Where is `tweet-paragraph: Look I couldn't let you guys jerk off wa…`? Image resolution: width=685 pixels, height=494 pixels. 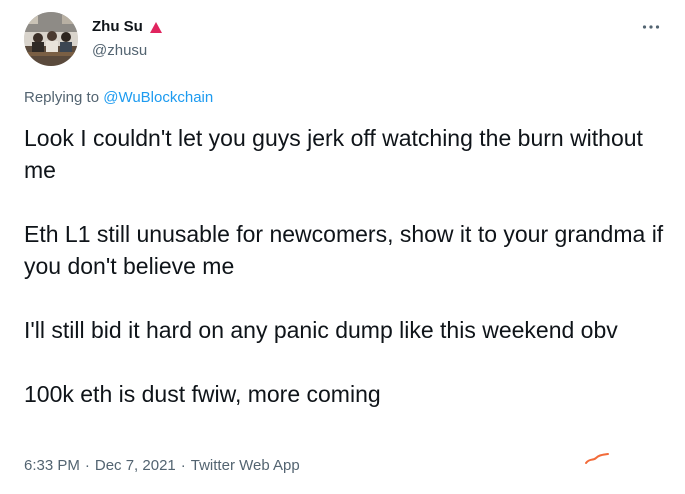 tweet-paragraph: Look I couldn't let you guys jerk off wa… is located at coordinates (333, 154).